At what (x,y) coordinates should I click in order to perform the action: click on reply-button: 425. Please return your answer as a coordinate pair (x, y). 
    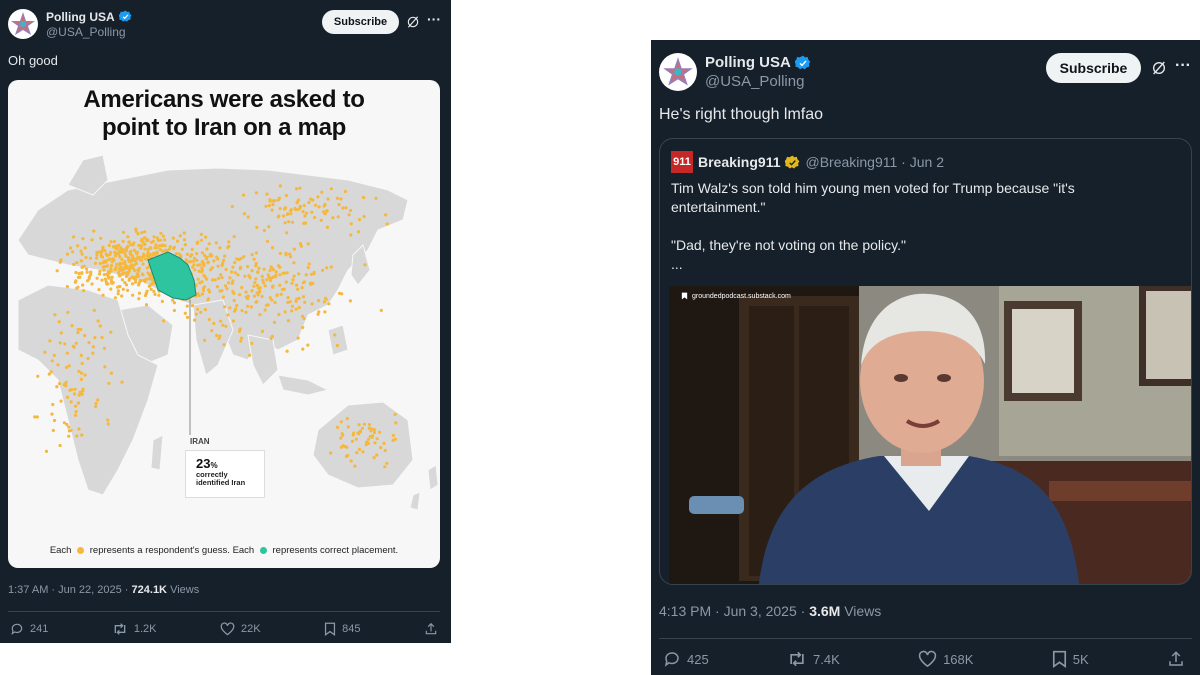
    Looking at the image, I should click on (686, 659).